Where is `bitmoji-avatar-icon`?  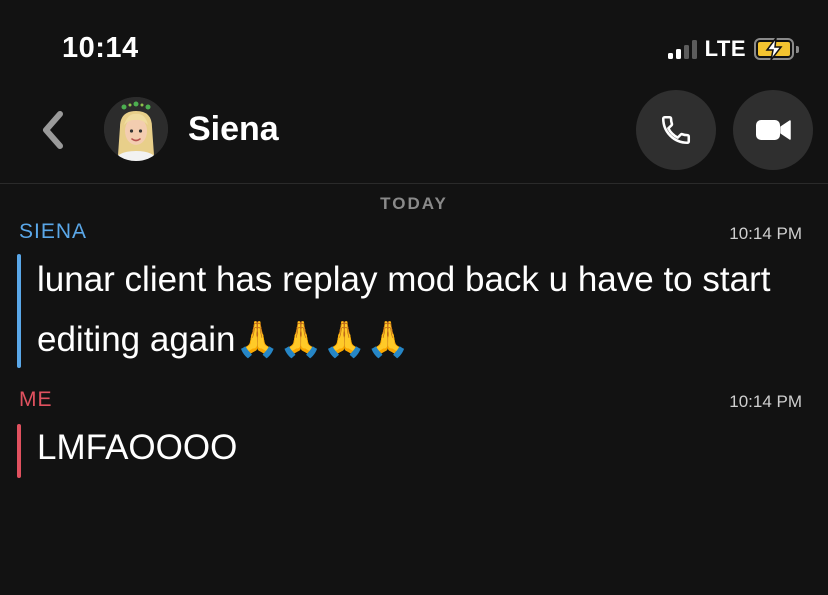 bitmoji-avatar-icon is located at coordinates (136, 129).